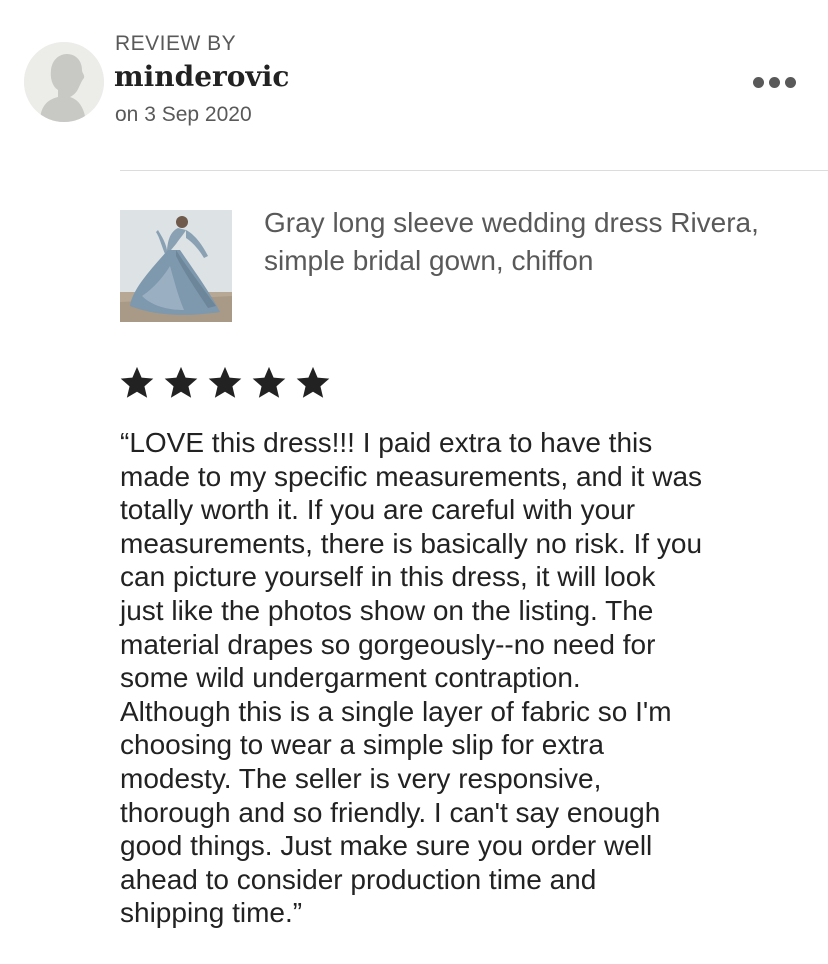 The height and width of the screenshot is (964, 828). I want to click on reviewer-avatar, so click(64, 82).